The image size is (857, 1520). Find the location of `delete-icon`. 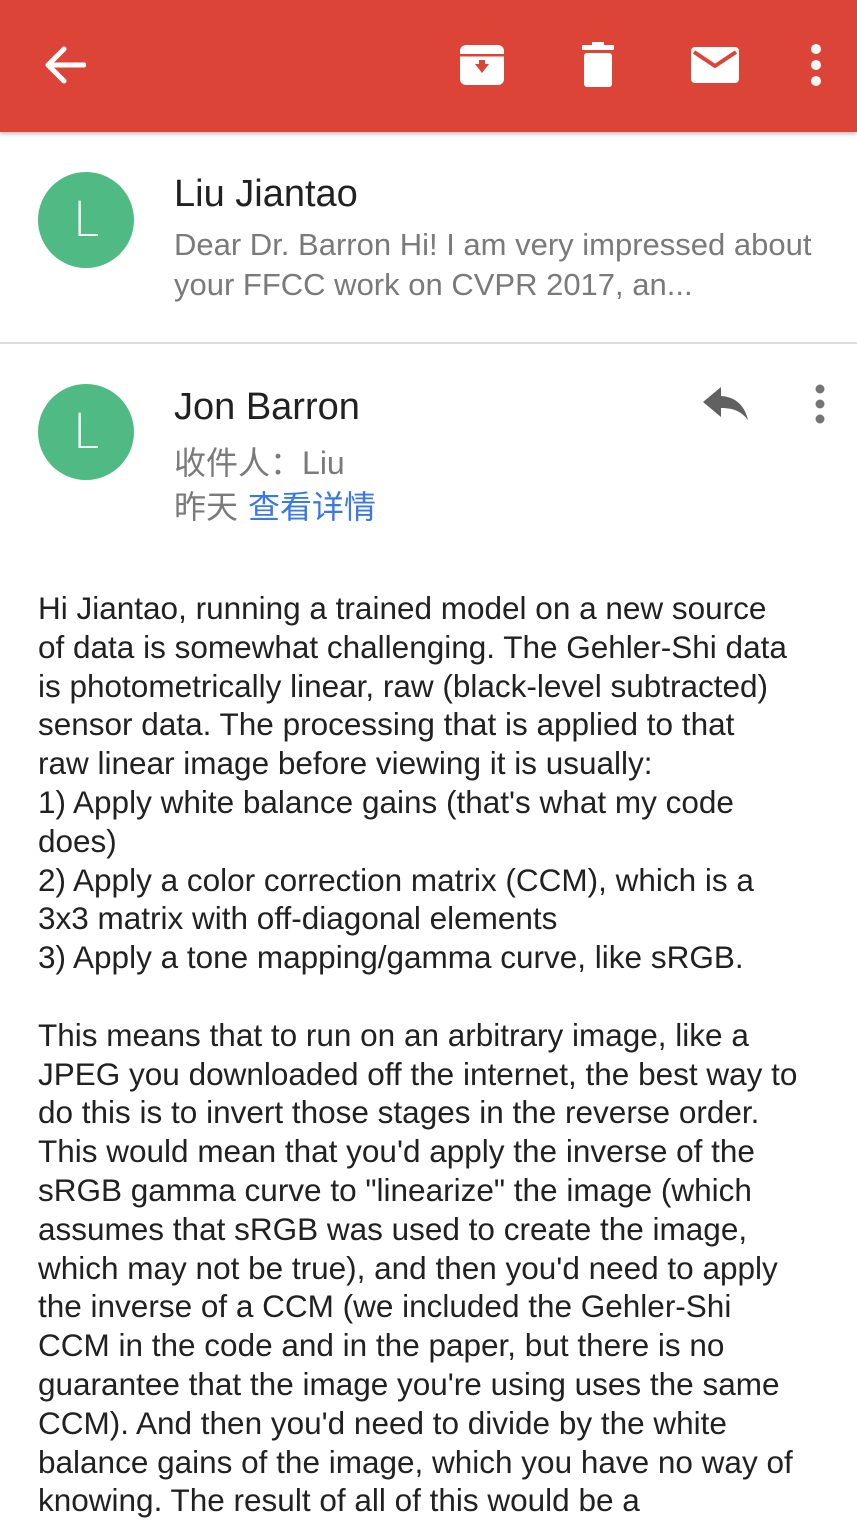

delete-icon is located at coordinates (598, 64).